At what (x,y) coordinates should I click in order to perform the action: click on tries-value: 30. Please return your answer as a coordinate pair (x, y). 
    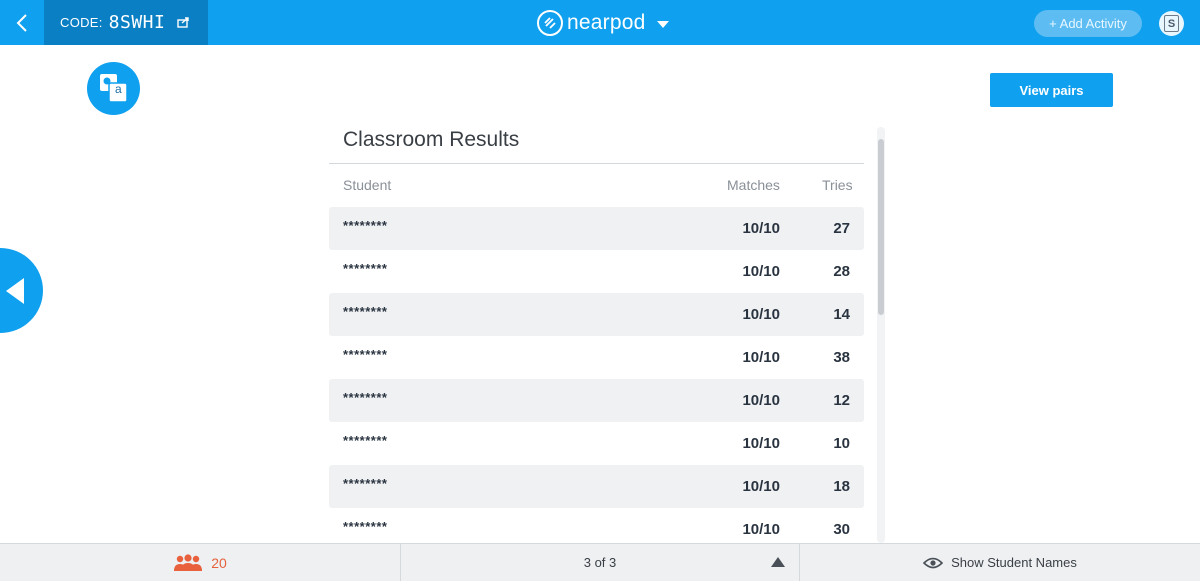
    Looking at the image, I should click on (841, 529).